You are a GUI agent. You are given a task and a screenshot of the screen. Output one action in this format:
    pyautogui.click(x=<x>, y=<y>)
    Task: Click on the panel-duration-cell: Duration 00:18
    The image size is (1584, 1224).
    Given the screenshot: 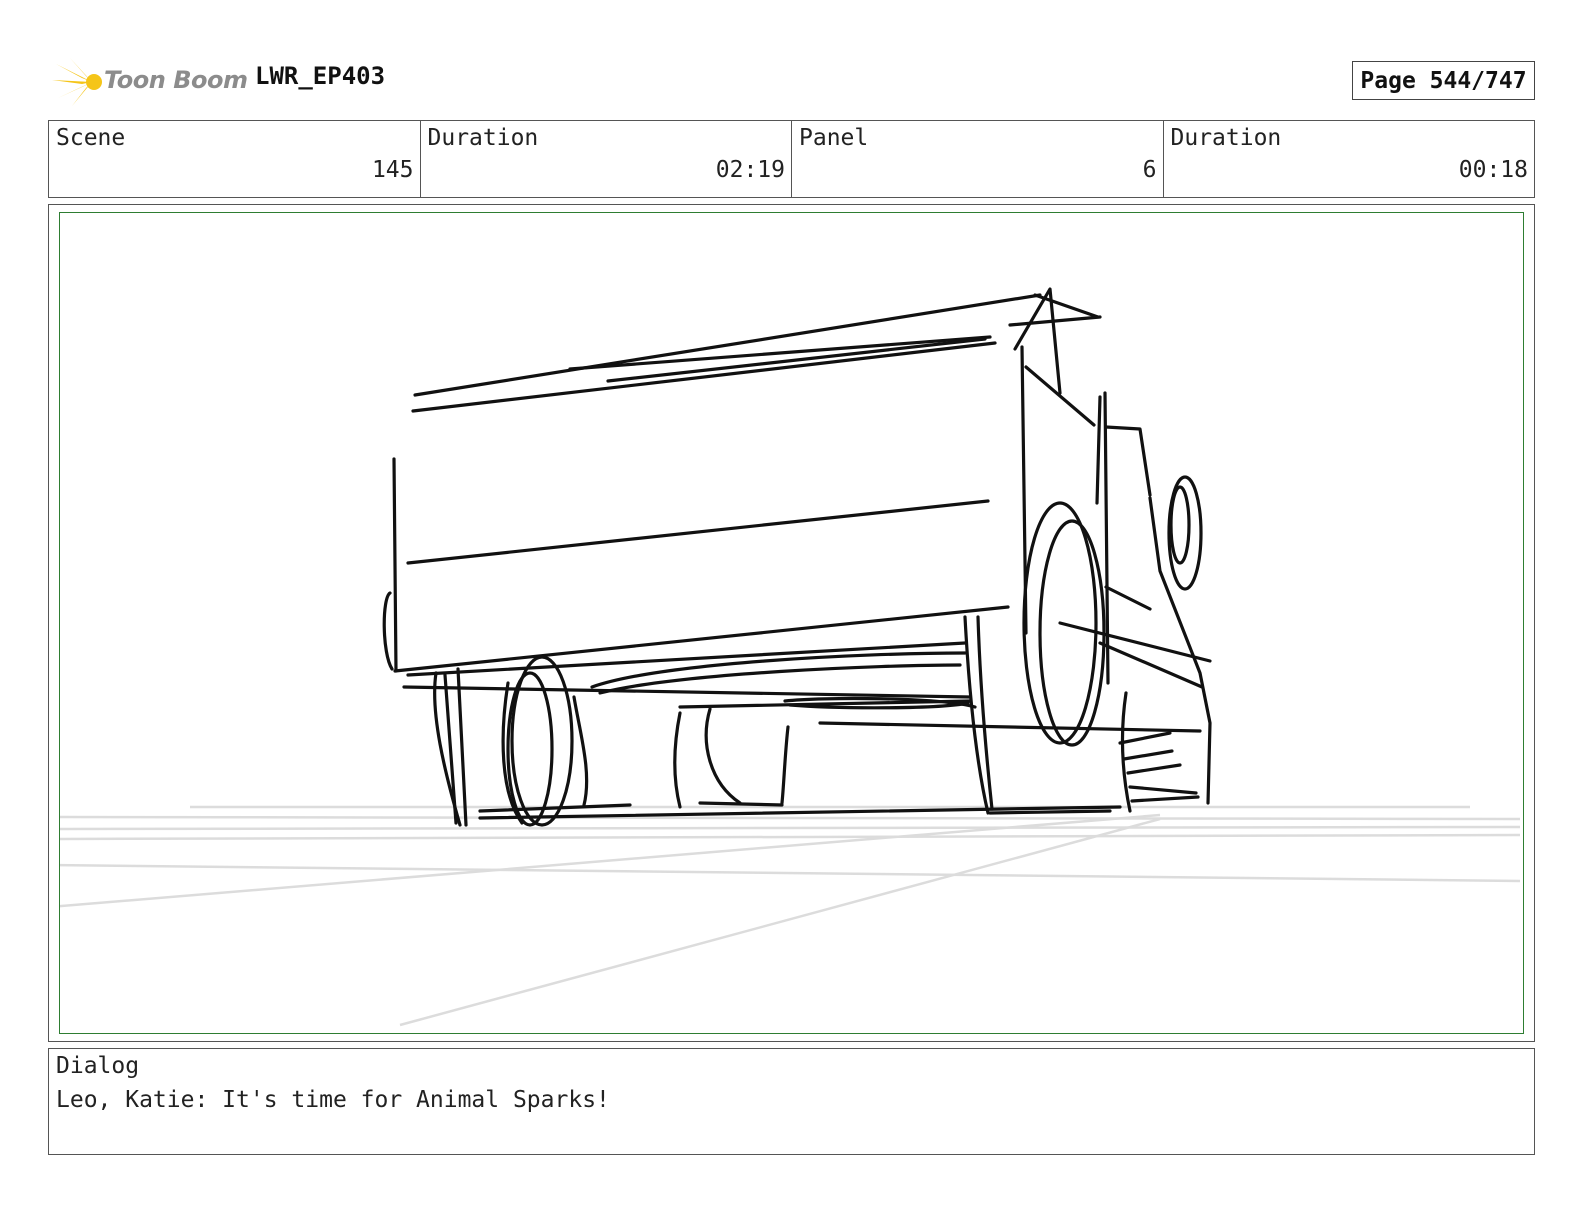 What is the action you would take?
    pyautogui.click(x=1349, y=159)
    